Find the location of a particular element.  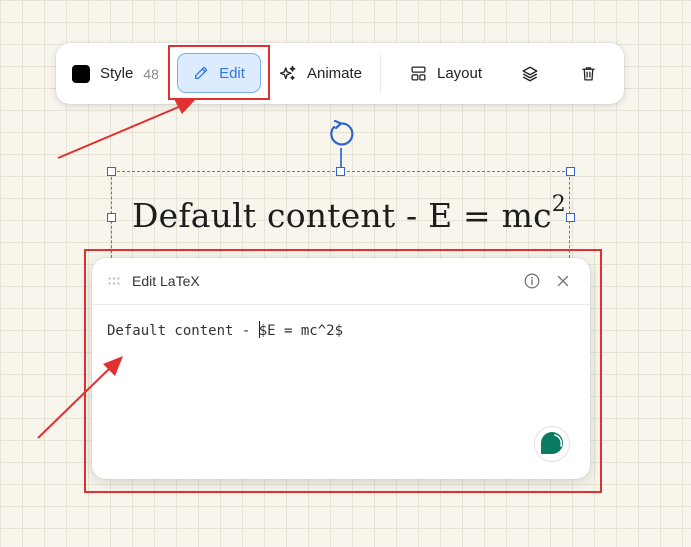

arrow-to-edit-button is located at coordinates (126, 129).